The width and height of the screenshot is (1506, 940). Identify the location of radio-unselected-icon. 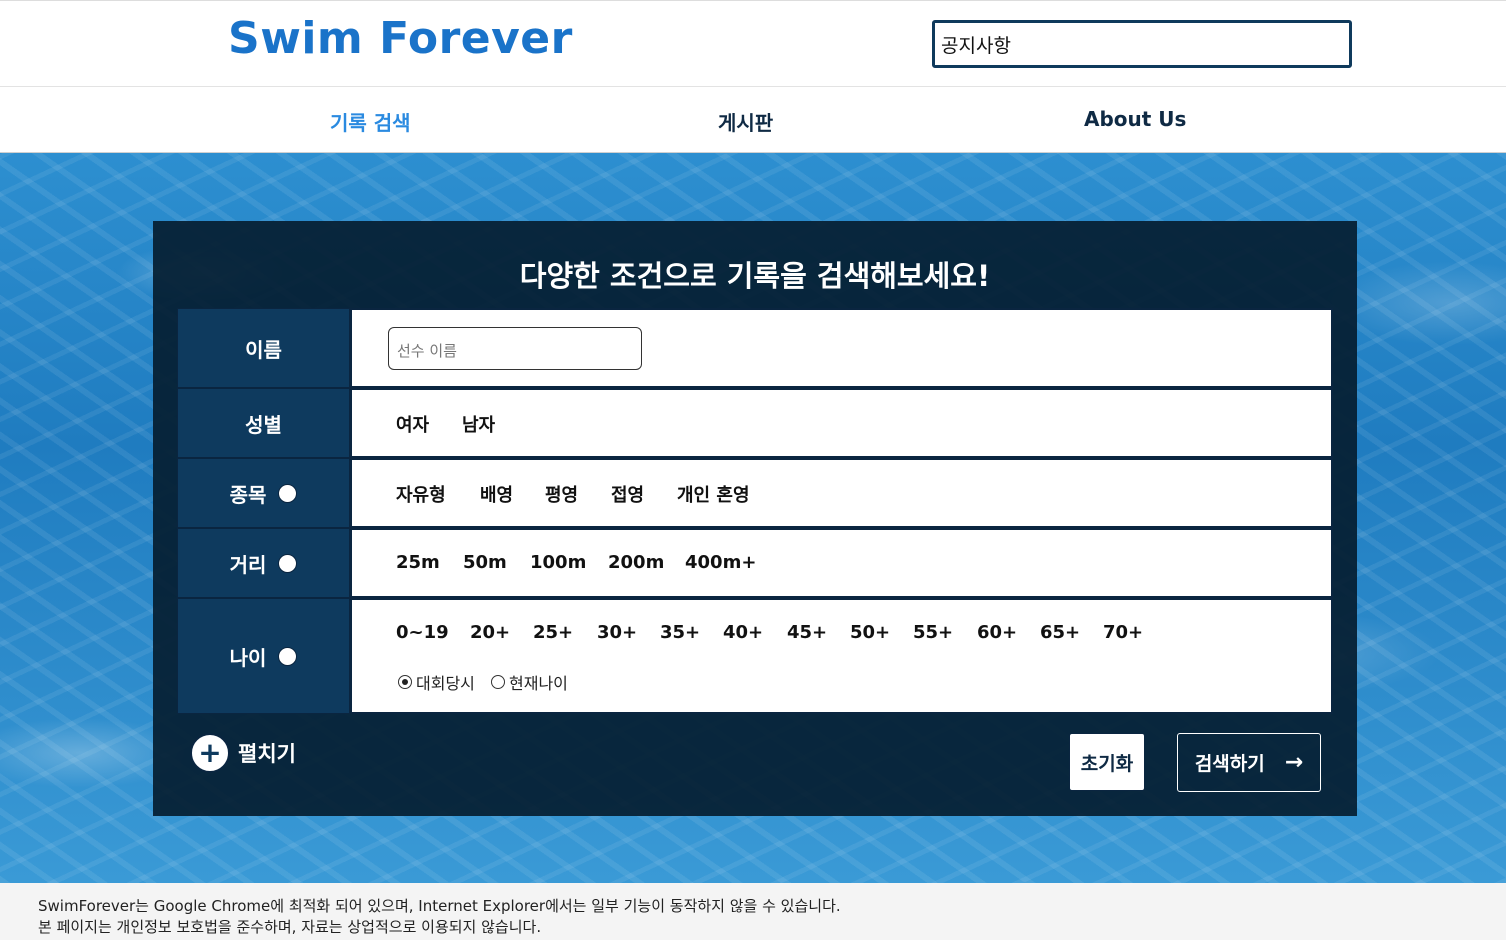
(498, 682).